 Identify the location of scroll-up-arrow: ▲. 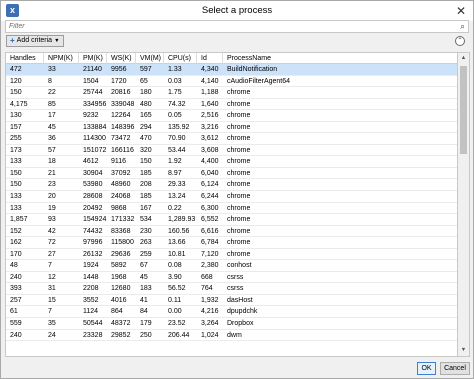
(463, 58).